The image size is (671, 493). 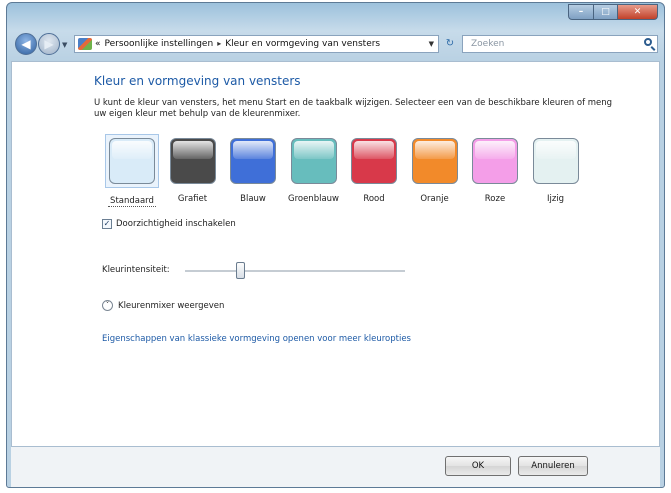 What do you see at coordinates (560, 44) in the screenshot?
I see `search-input: Zoeken` at bounding box center [560, 44].